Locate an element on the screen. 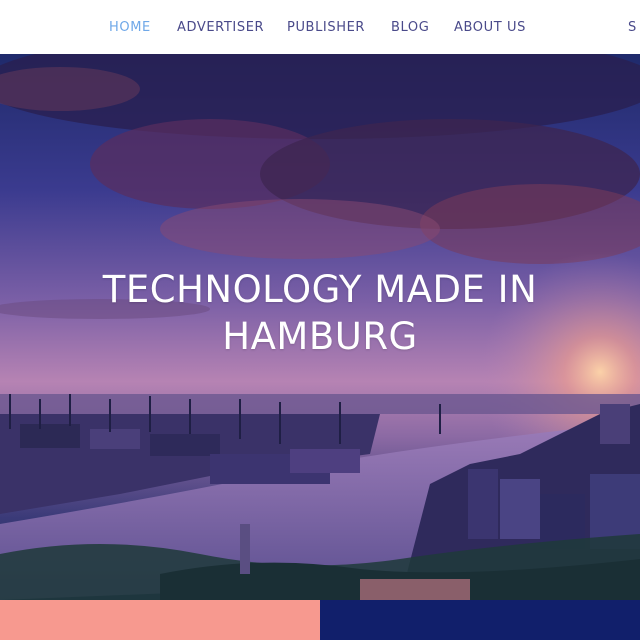 The height and width of the screenshot is (640, 640). nav-item-publisher: PUBLISHER is located at coordinates (326, 27).